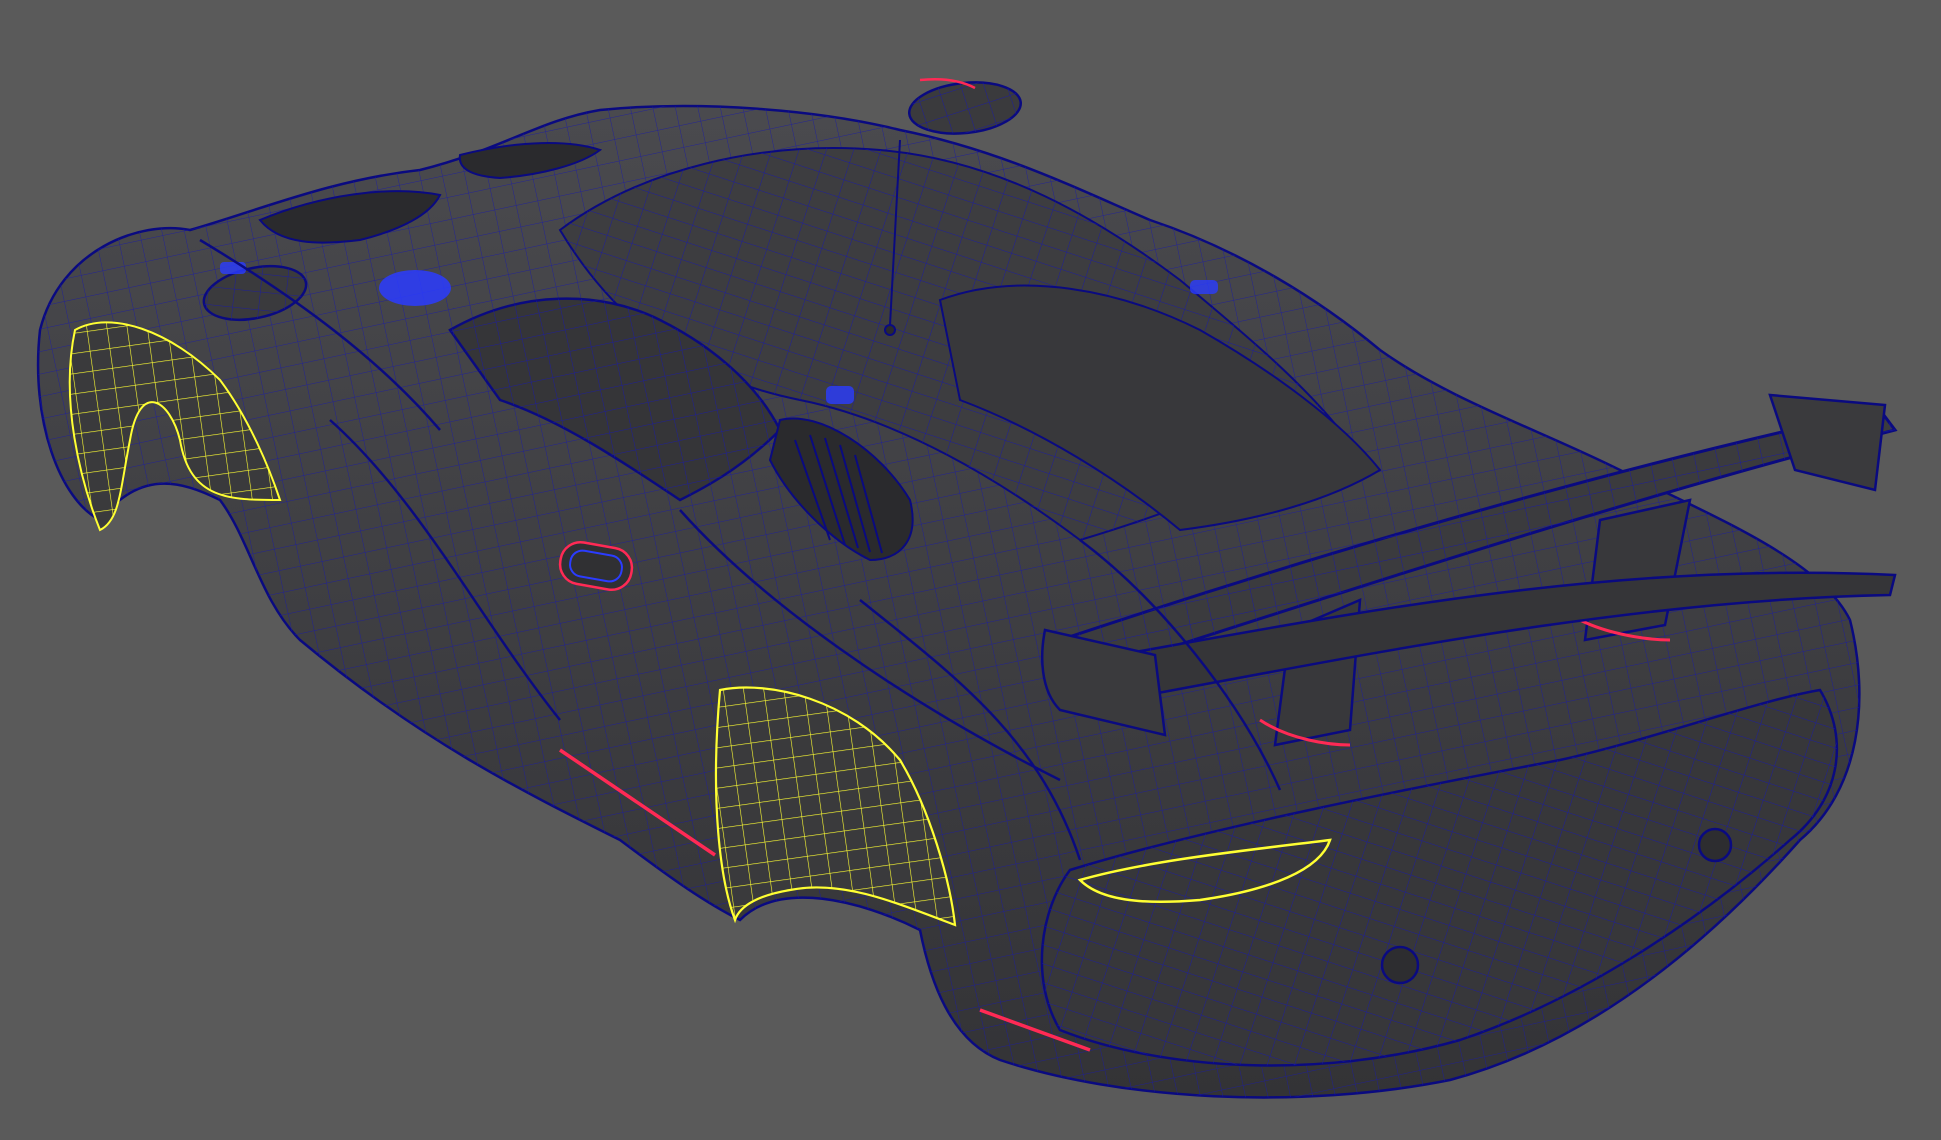  Describe the element at coordinates (415, 288) in the screenshot. I see `hood-emblem` at that location.